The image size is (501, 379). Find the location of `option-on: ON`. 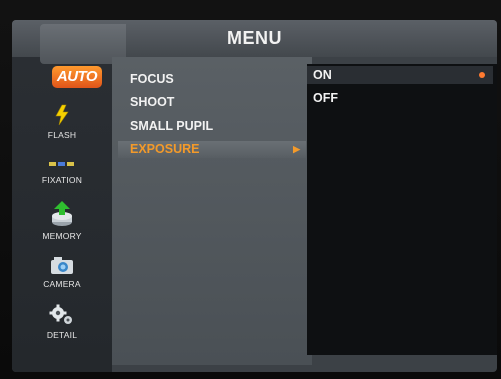

option-on: ON is located at coordinates (400, 75).